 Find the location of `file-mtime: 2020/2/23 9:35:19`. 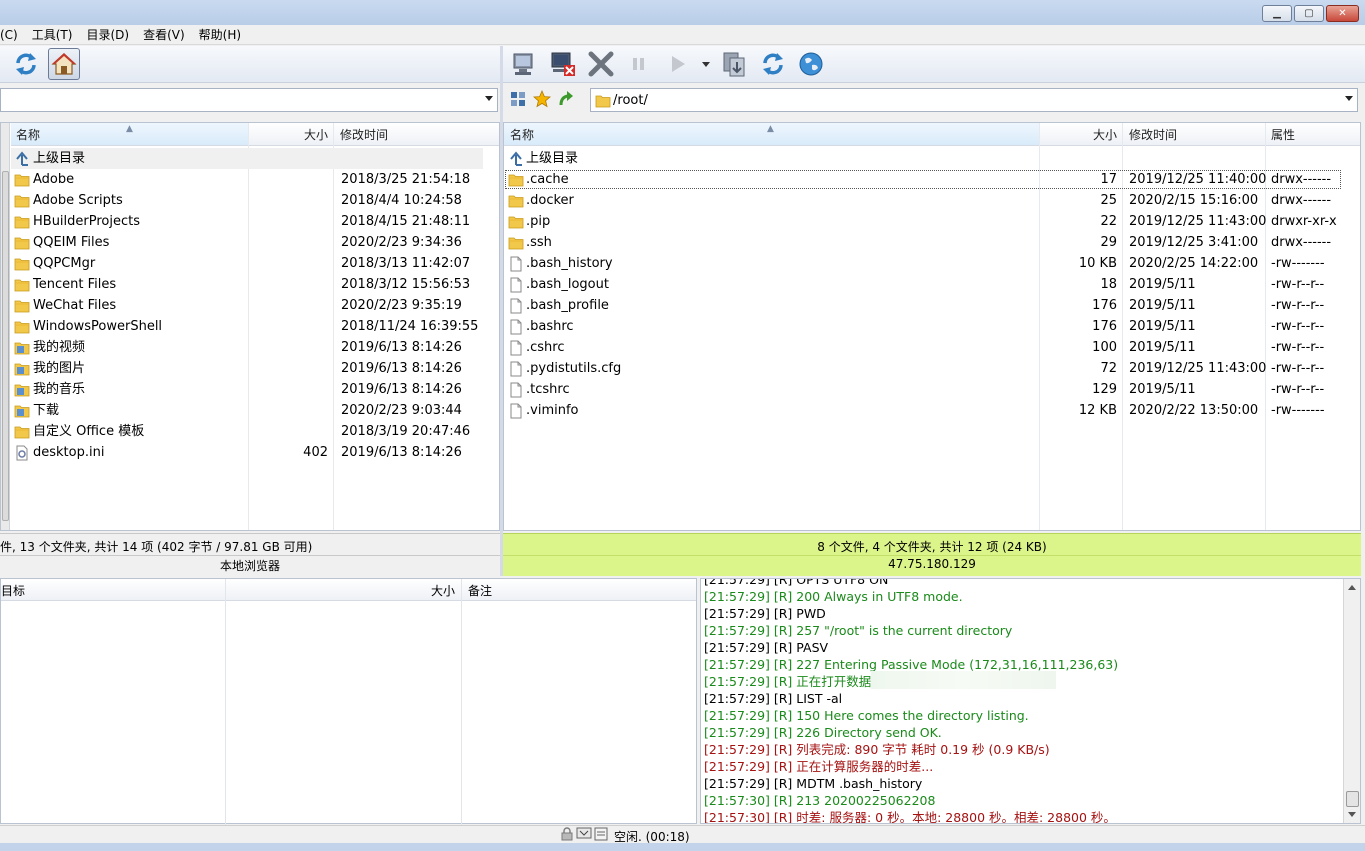

file-mtime: 2020/2/23 9:35:19 is located at coordinates (401, 305).